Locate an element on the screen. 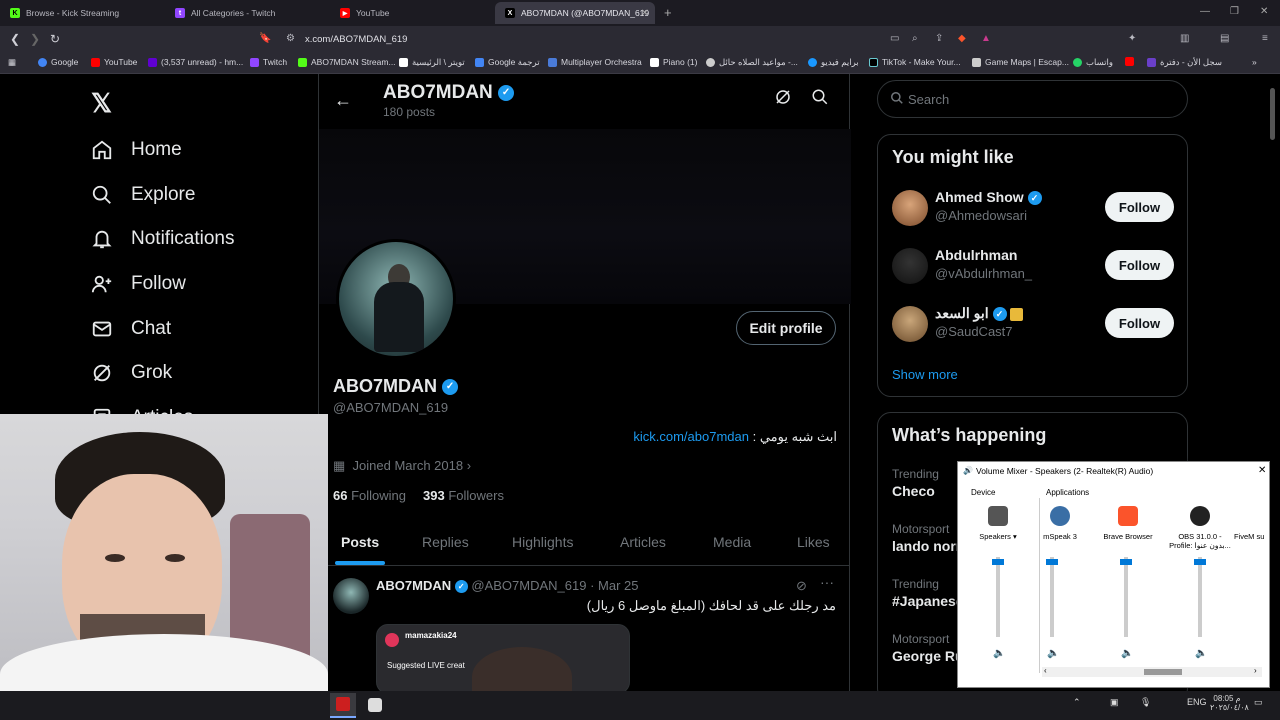  screen-icon: ▭ is located at coordinates (894, 38).